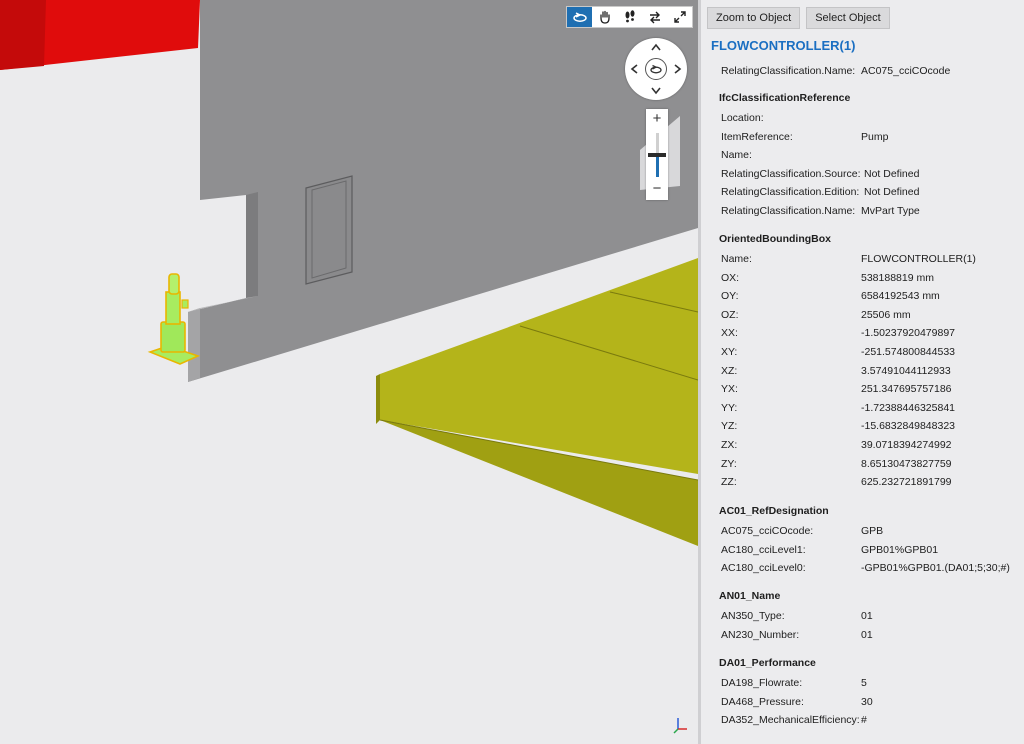 The image size is (1024, 744). Describe the element at coordinates (730, 314) in the screenshot. I see `property-key: OZ:` at that location.